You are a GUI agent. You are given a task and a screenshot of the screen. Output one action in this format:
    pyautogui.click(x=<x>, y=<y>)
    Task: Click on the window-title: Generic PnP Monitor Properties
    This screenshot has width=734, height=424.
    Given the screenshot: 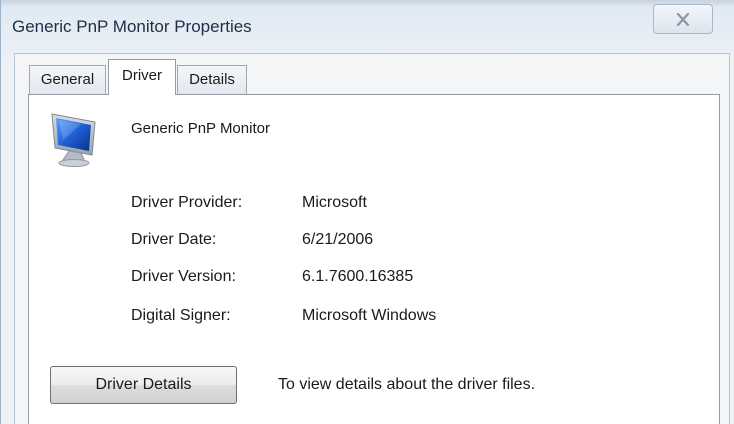 What is the action you would take?
    pyautogui.click(x=132, y=26)
    